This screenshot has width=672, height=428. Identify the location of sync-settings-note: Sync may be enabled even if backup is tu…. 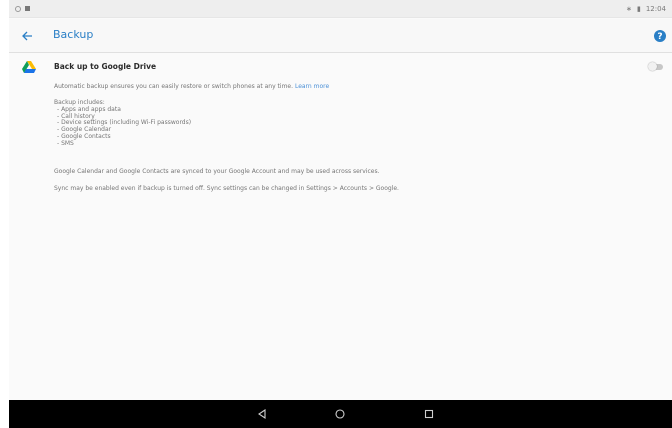
(226, 188).